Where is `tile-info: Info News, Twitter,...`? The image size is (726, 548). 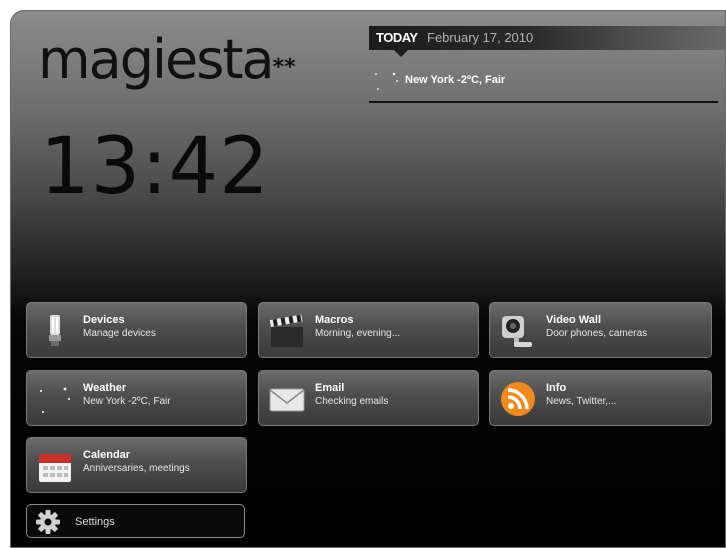 tile-info: Info News, Twitter,... is located at coordinates (600, 398).